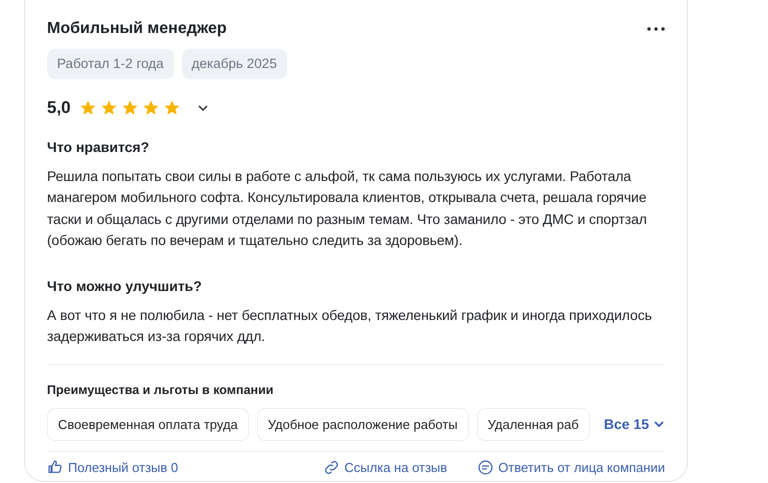 The height and width of the screenshot is (483, 768). What do you see at coordinates (110, 64) in the screenshot?
I see `info-tag: Работал 1-2 года` at bounding box center [110, 64].